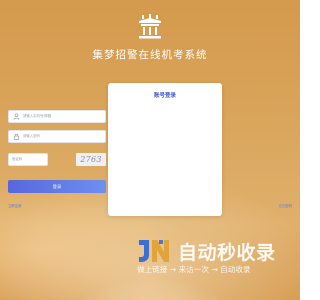 Image resolution: width=320 pixels, height=300 pixels. What do you see at coordinates (91, 159) in the screenshot?
I see `captcha-image: 2763` at bounding box center [91, 159].